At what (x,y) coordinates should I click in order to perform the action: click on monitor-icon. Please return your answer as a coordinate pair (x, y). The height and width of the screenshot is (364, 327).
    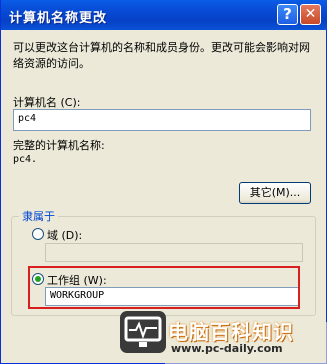
    Looking at the image, I should click on (143, 332).